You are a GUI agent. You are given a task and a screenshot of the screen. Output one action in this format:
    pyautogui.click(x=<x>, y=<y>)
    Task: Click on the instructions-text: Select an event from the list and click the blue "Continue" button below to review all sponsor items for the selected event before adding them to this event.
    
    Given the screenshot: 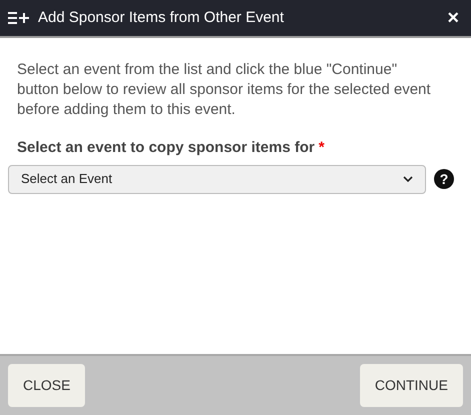 What is the action you would take?
    pyautogui.click(x=224, y=90)
    